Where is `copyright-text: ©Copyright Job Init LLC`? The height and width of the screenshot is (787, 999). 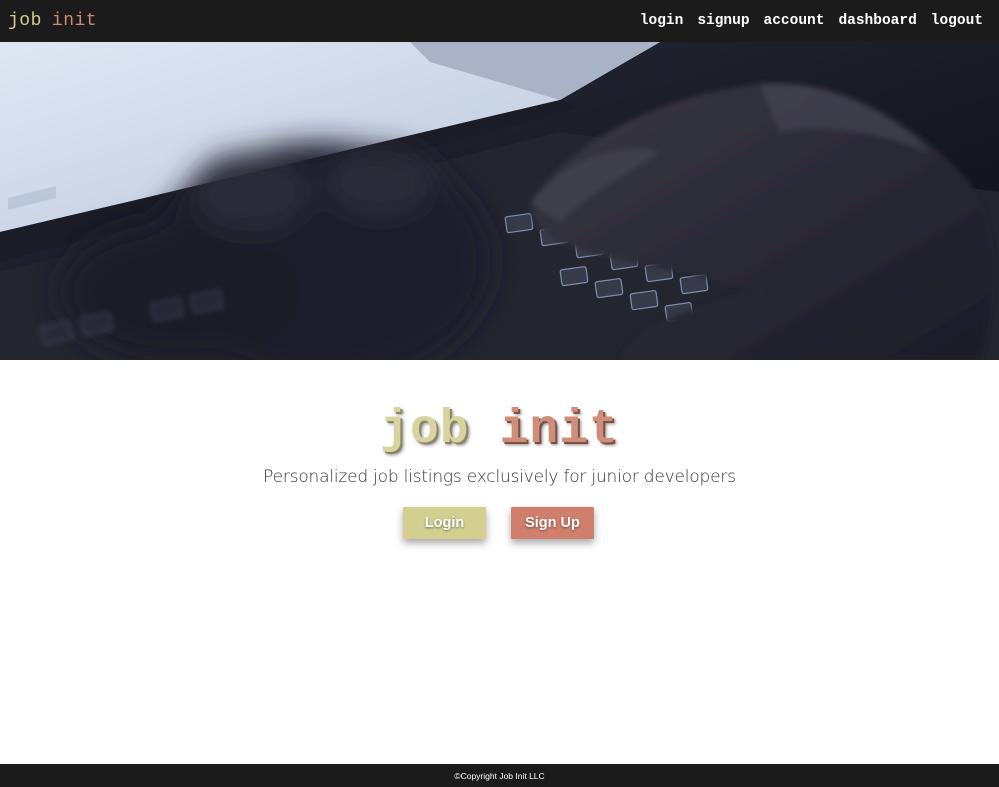
copyright-text: ©Copyright Job Init LLC is located at coordinates (499, 775).